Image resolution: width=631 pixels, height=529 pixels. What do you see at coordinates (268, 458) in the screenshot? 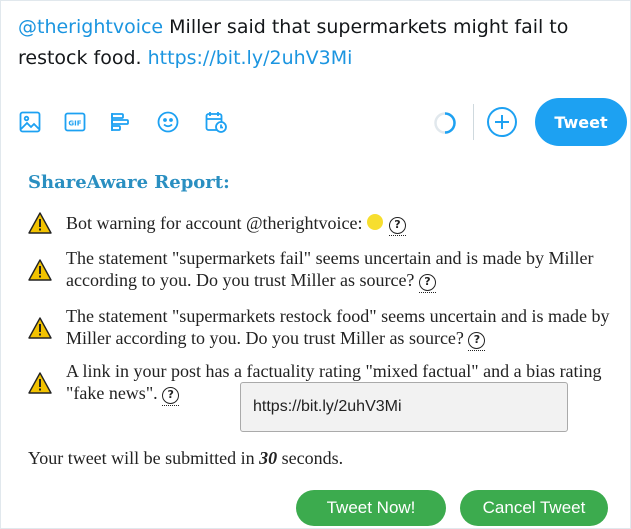
I see `countdown-seconds: 30` at bounding box center [268, 458].